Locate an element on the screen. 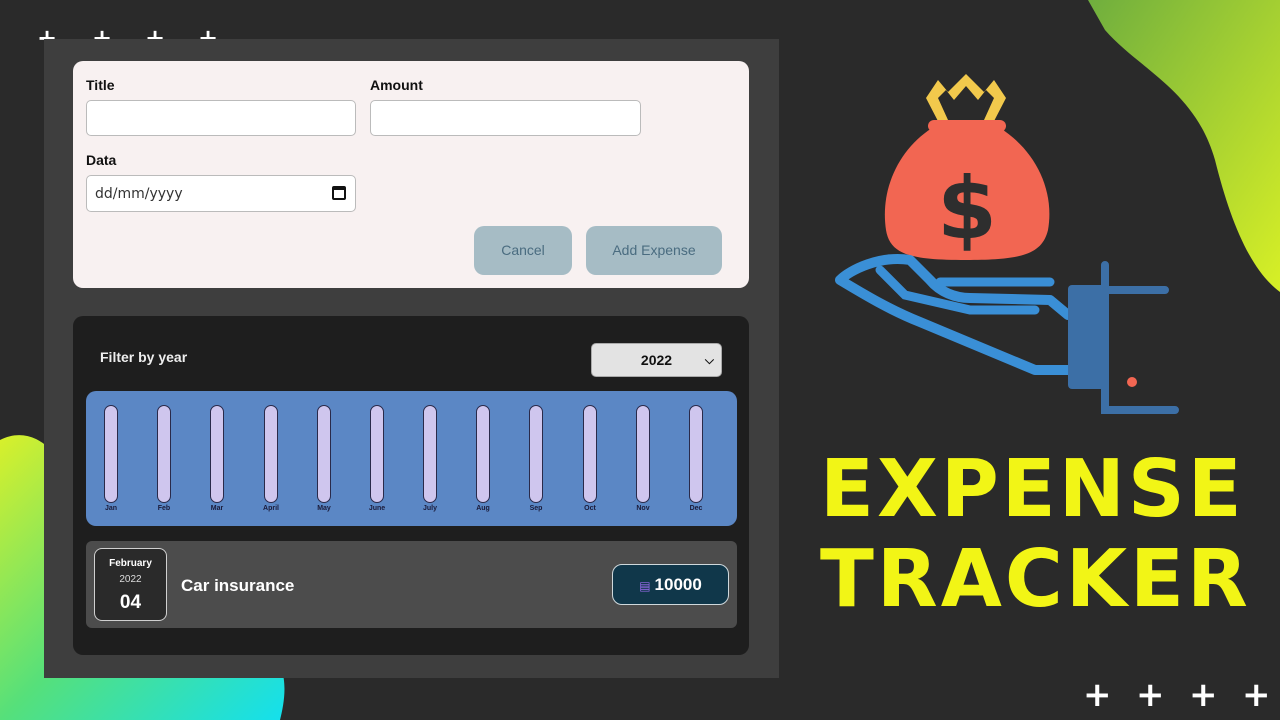 This screenshot has height=720, width=1280. chart-bar-nov: Nov is located at coordinates (643, 462).